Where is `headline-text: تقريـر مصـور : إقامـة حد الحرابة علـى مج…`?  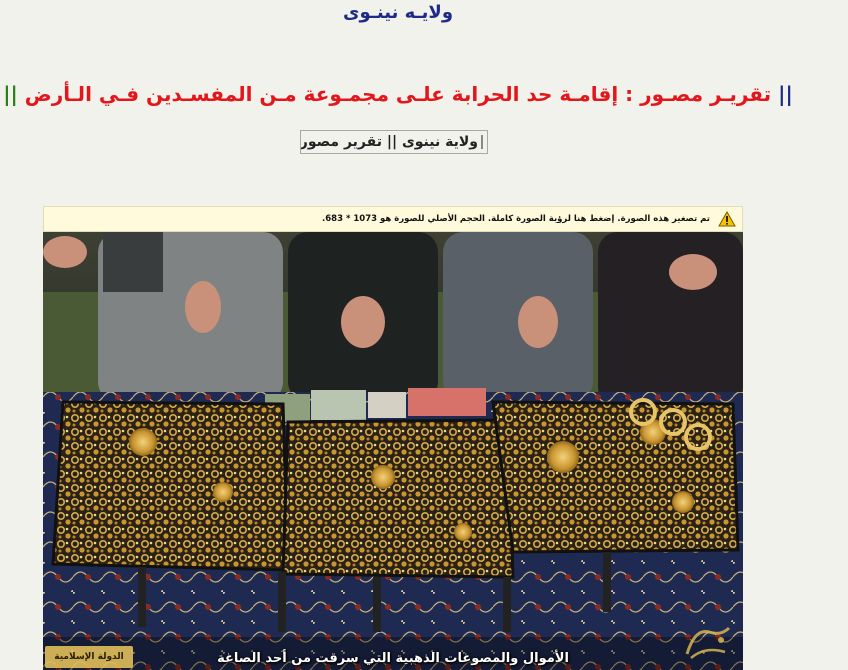 headline-text: تقريـر مصـور : إقامـة حد الحرابة علـى مج… is located at coordinates (398, 94).